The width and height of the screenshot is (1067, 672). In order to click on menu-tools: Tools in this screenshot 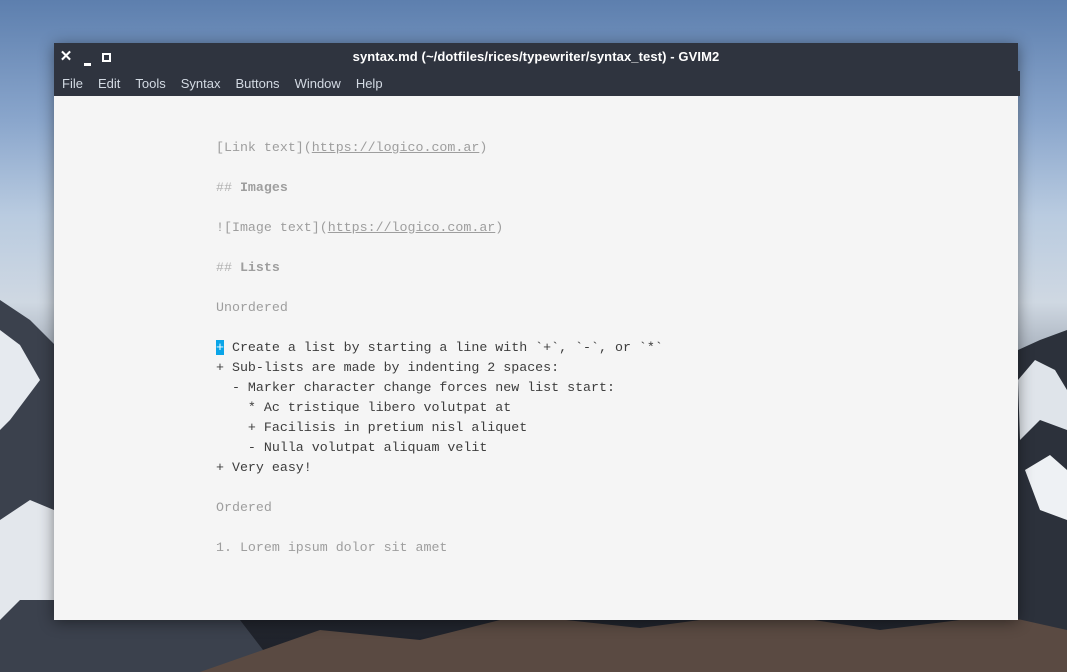, I will do `click(150, 83)`.